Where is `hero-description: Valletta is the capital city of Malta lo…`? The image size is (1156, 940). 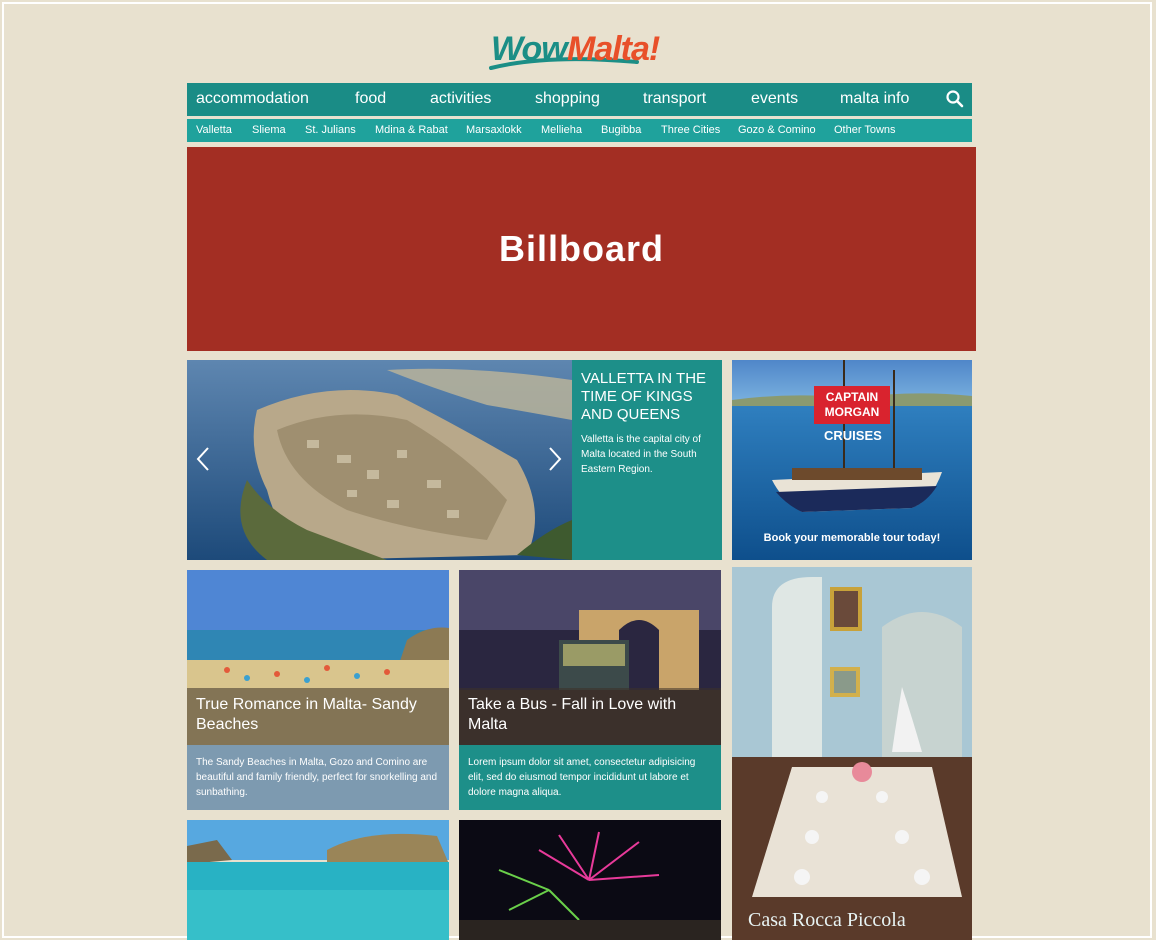 hero-description: Valletta is the capital city of Malta lo… is located at coordinates (641, 454).